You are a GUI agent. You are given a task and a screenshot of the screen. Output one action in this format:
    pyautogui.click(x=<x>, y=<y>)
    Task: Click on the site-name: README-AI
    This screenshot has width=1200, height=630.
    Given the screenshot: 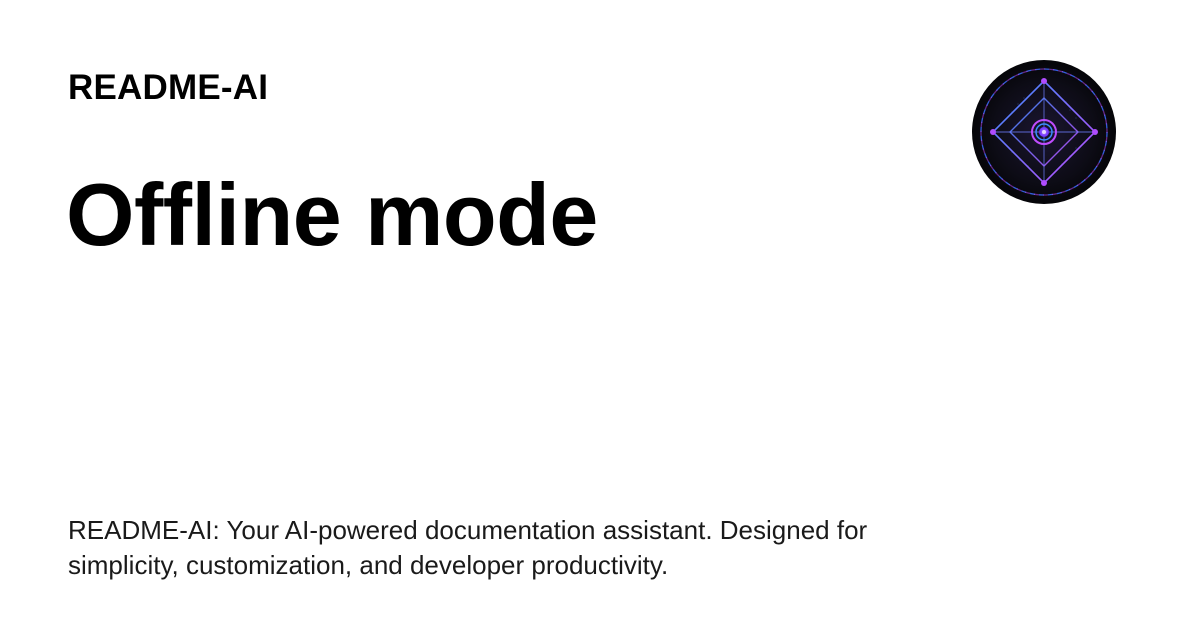 What is the action you would take?
    pyautogui.click(x=168, y=87)
    